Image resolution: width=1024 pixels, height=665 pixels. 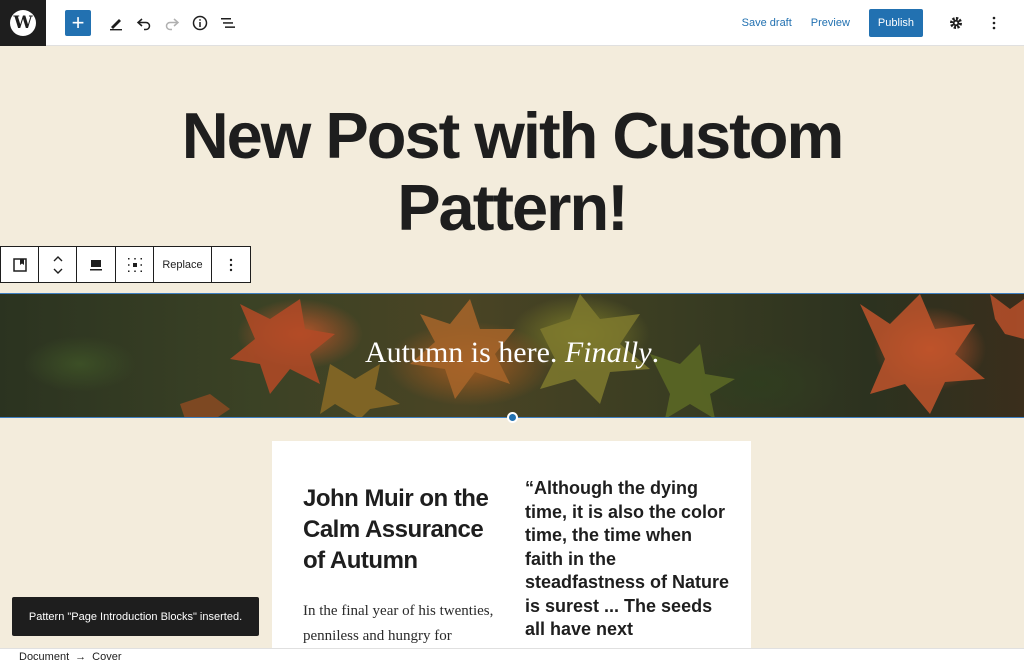 I want to click on options-menu-button, so click(x=994, y=23).